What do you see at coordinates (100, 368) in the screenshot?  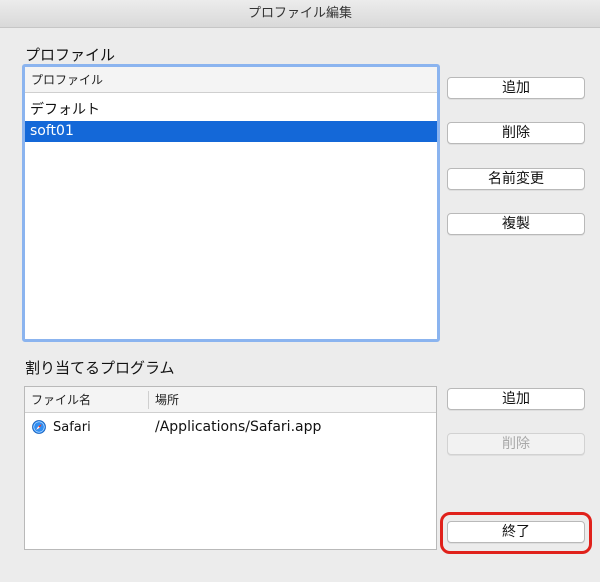 I see `programs-section-label: 割り当てるプログラム` at bounding box center [100, 368].